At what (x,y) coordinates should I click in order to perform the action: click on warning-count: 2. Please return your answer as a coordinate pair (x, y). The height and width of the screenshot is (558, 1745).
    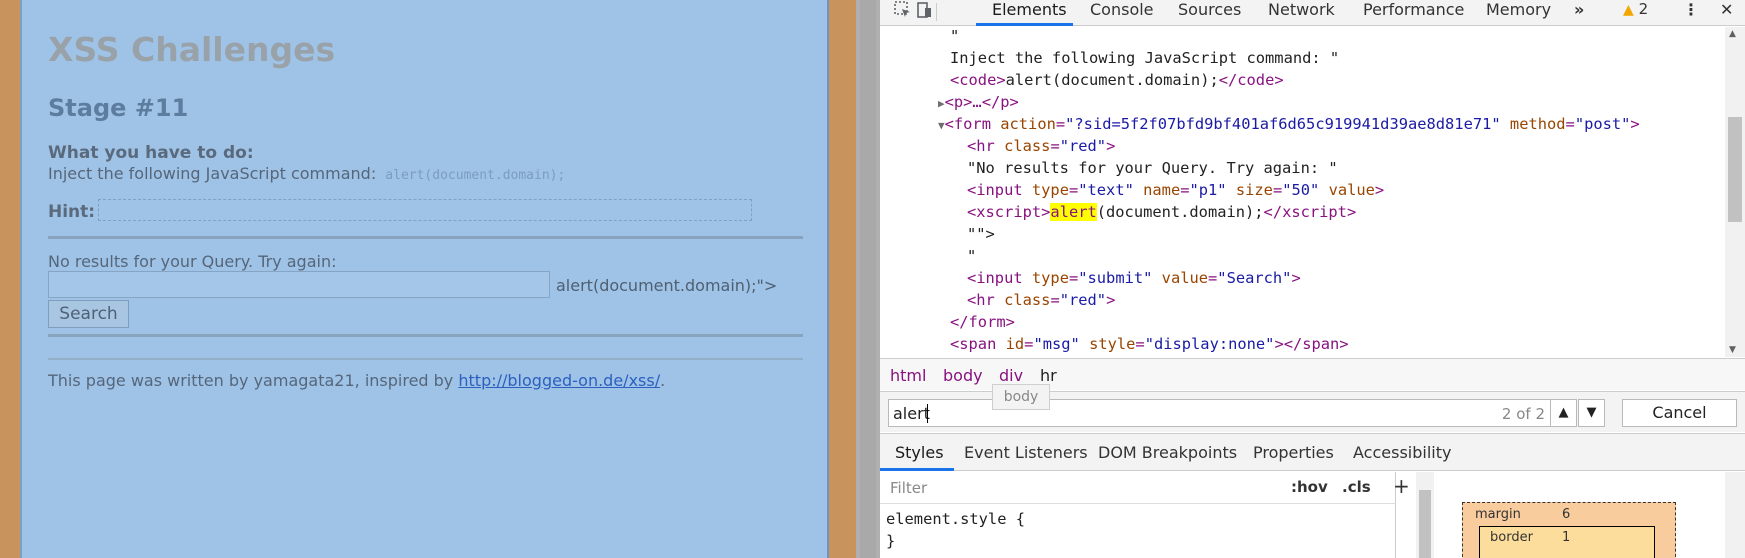
    Looking at the image, I should click on (1643, 9).